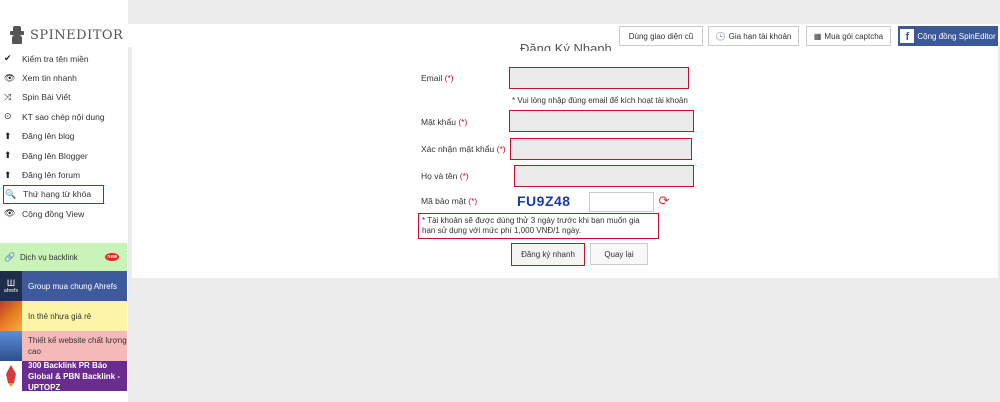 The width and height of the screenshot is (1000, 402). I want to click on facebook-icon: f, so click(907, 36).